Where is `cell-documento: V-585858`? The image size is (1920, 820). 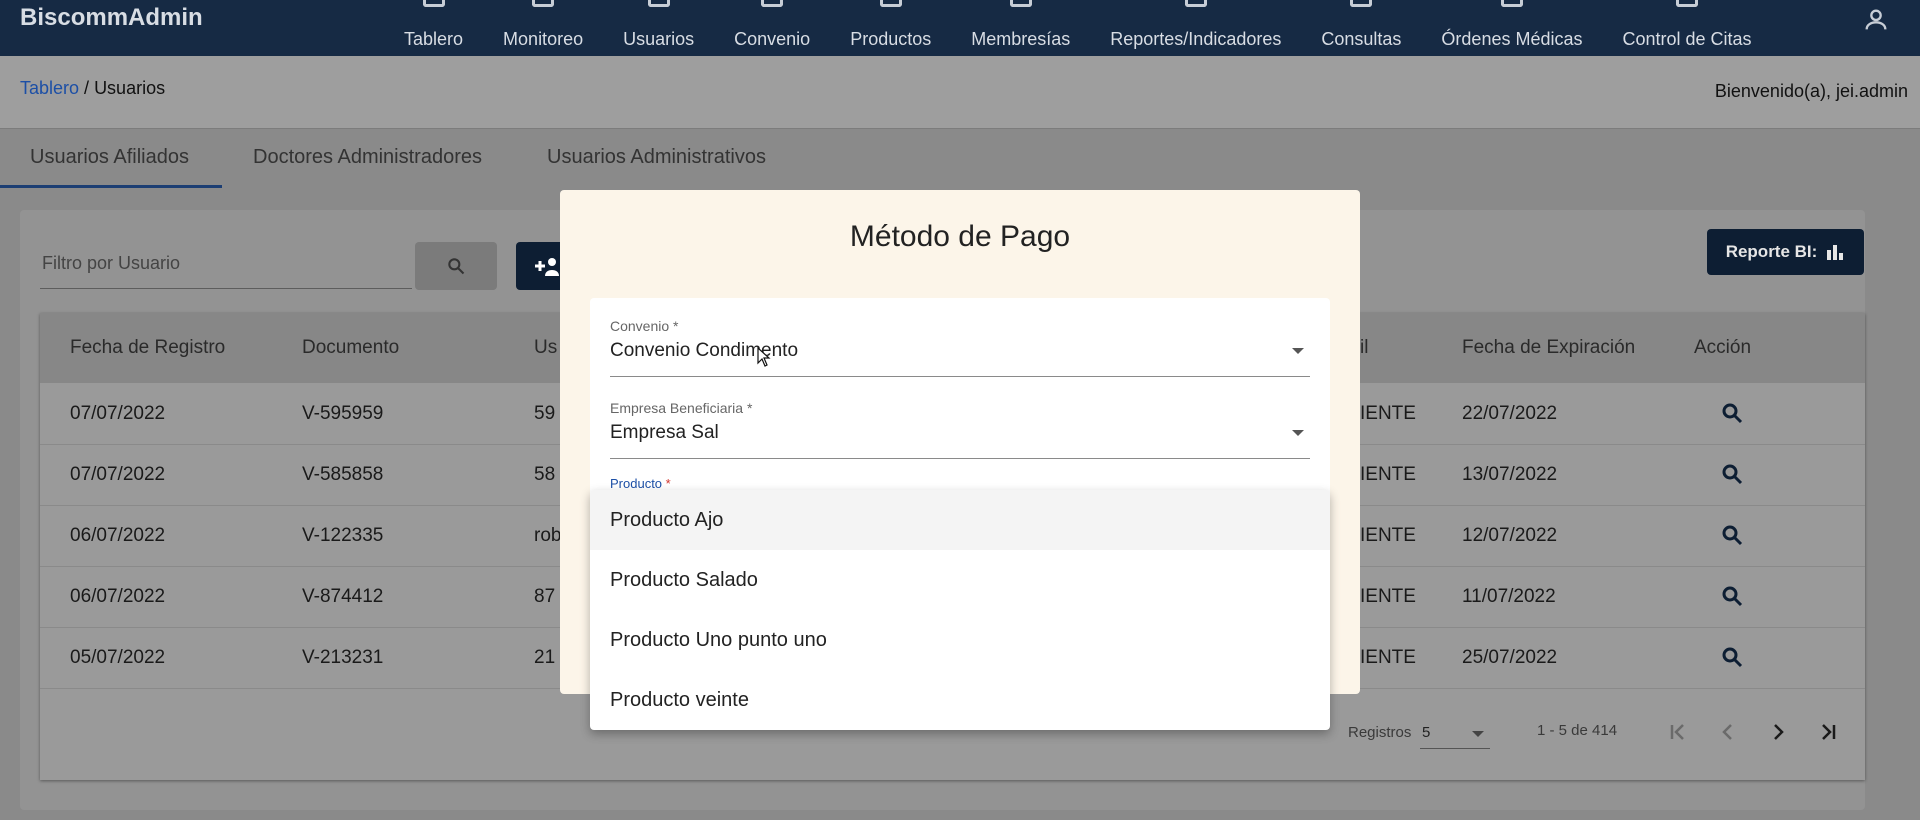
cell-documento: V-585858 is located at coordinates (343, 474).